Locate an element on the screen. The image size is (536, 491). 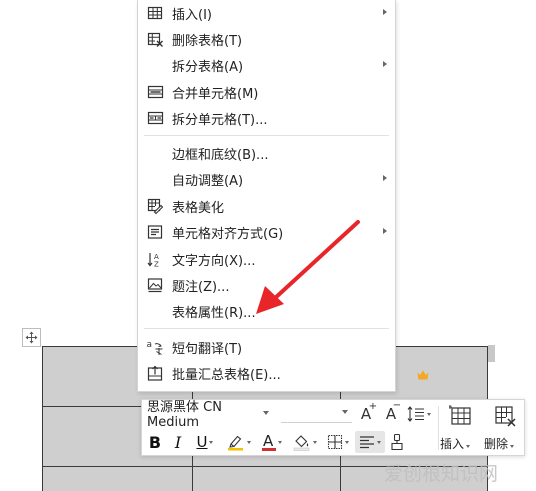
batch-summary-icon is located at coordinates (155, 373).